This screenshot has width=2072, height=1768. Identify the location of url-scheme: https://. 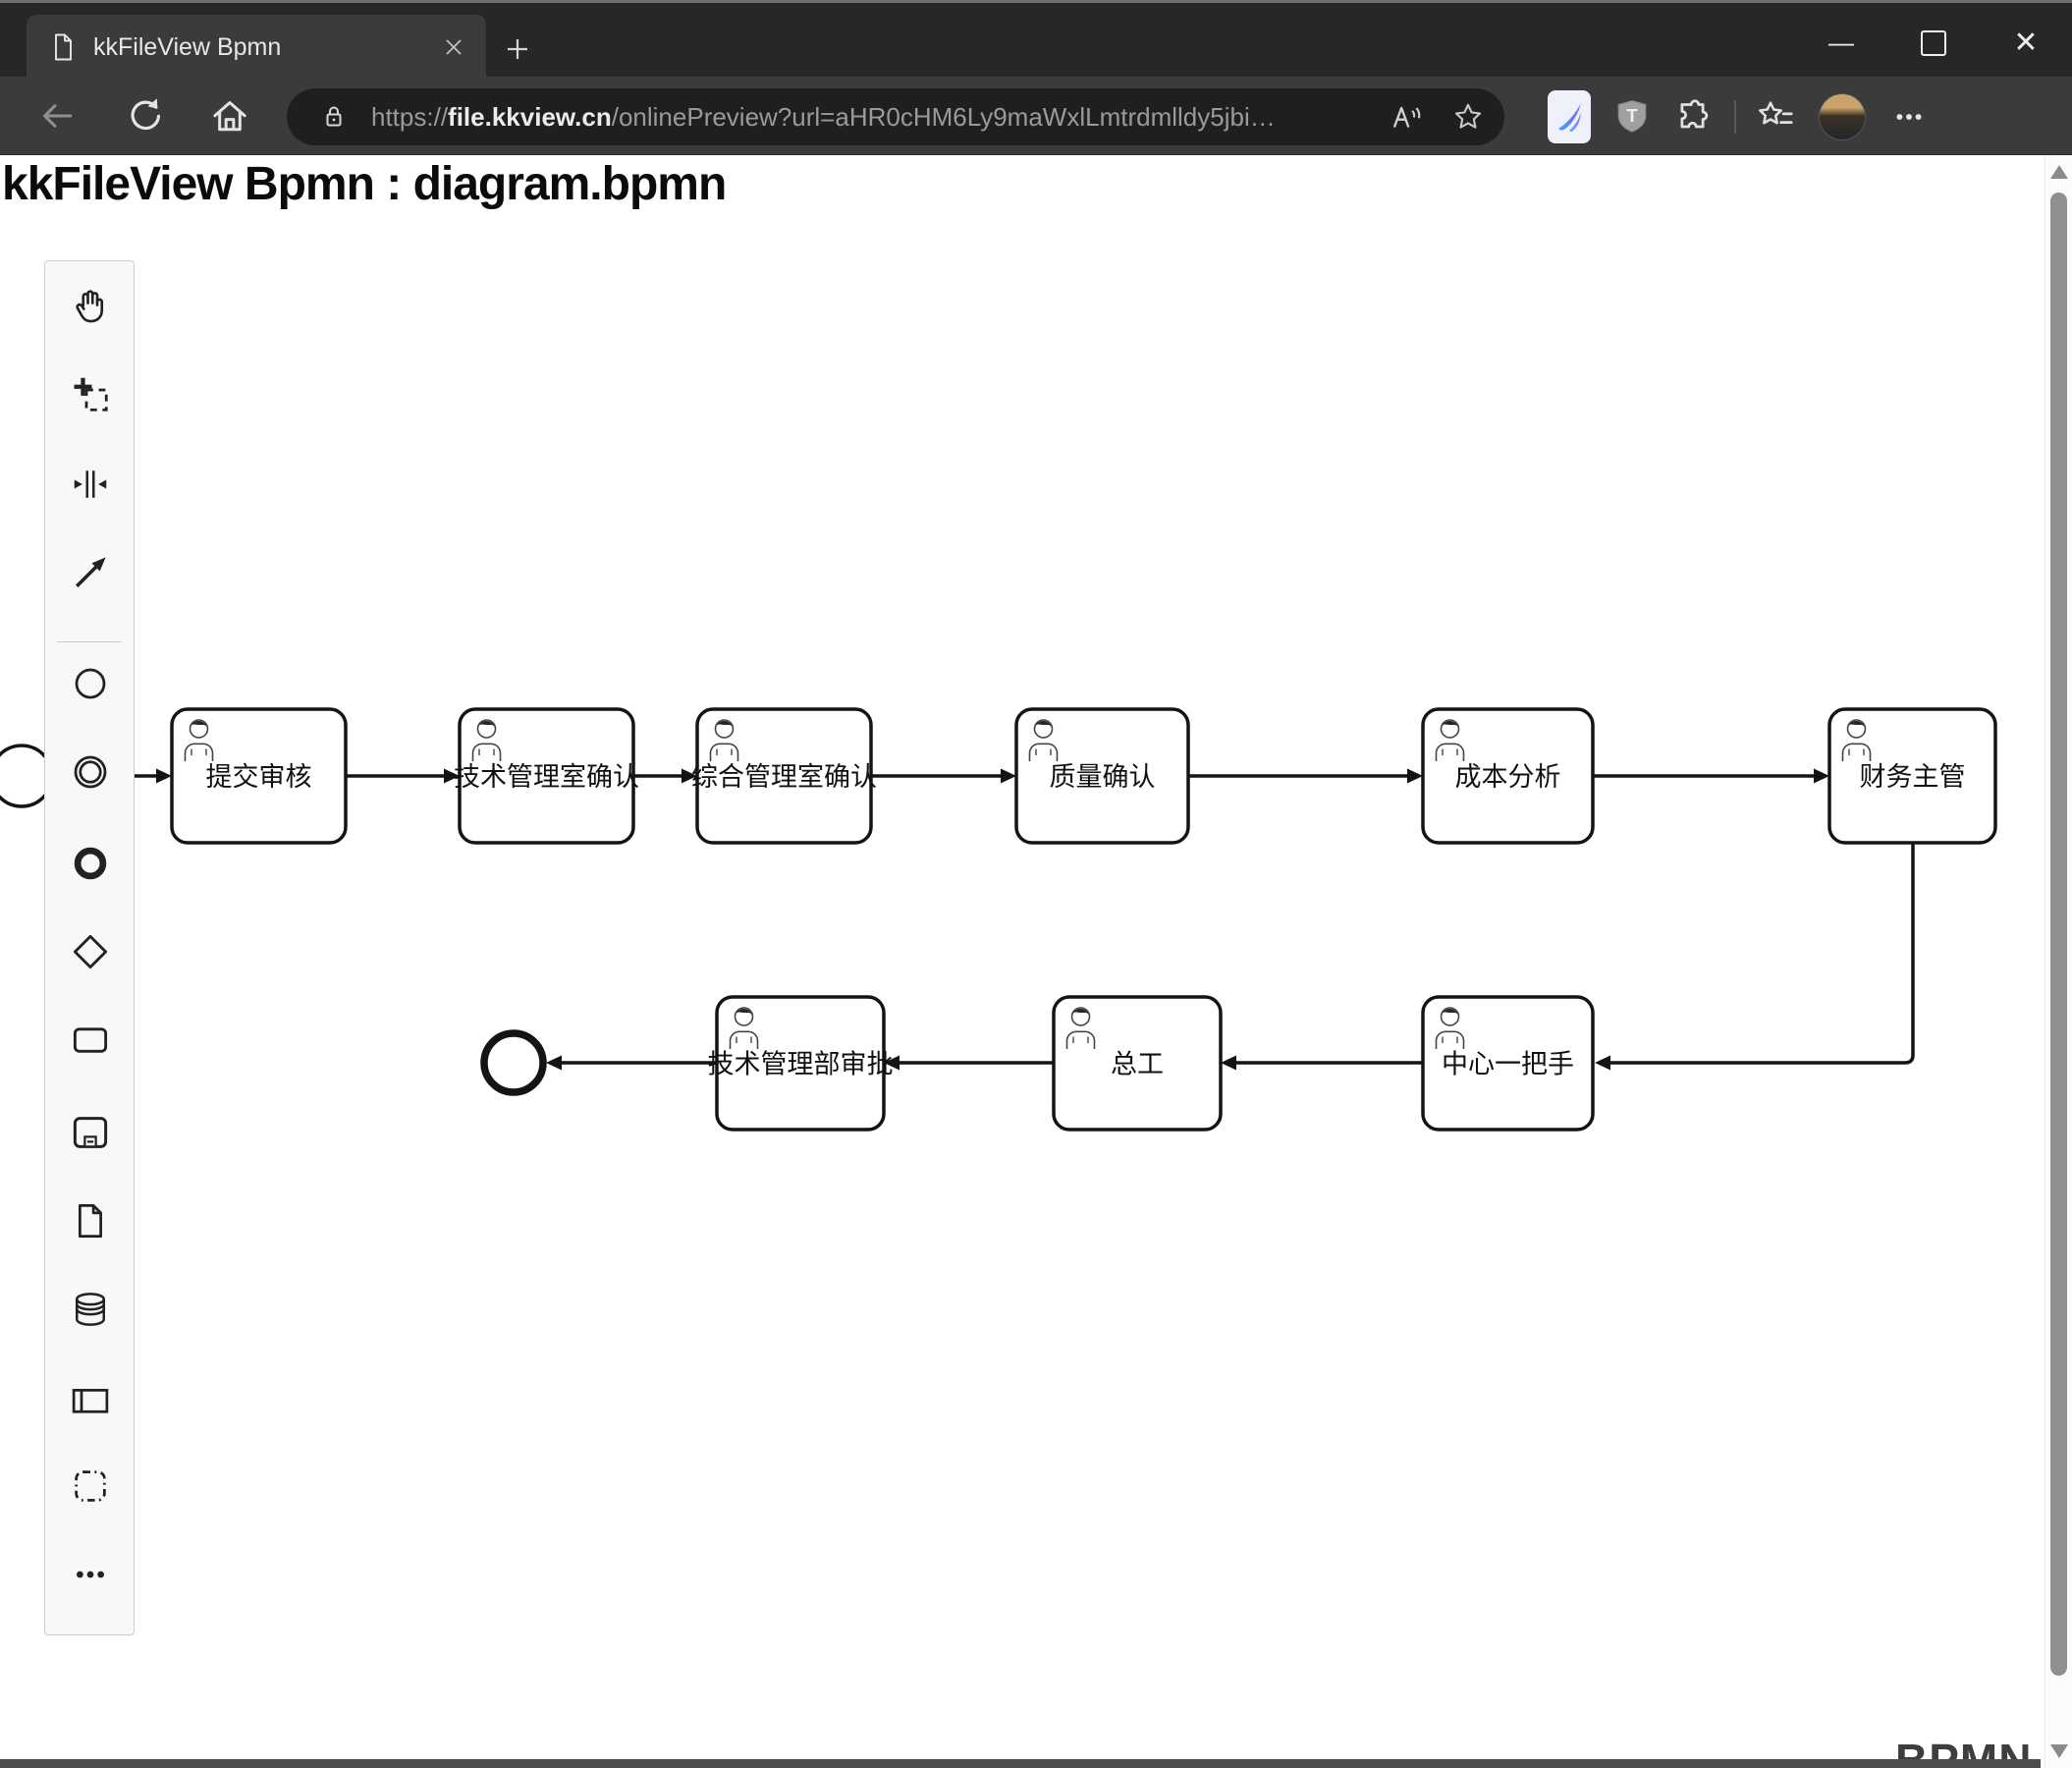
(410, 116).